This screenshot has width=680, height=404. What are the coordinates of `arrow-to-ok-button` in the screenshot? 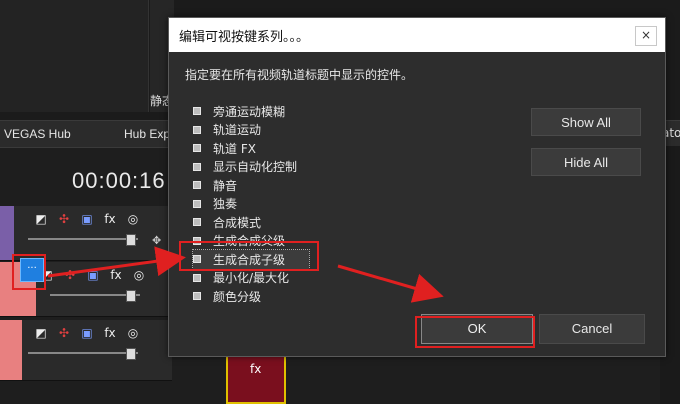 It's located at (390, 283).